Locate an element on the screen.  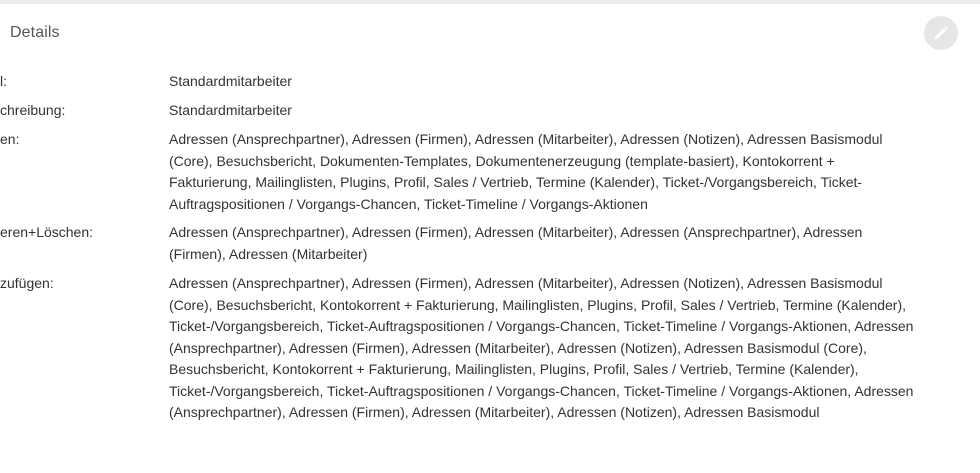
detail-row: chreibung: Standardmitarbeiter is located at coordinates (490, 114).